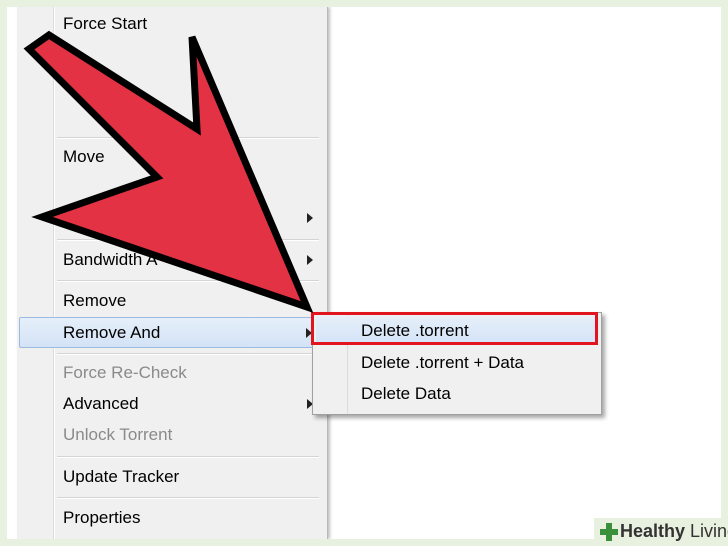 This screenshot has width=728, height=546. I want to click on watermark-brand-rest: Living, so click(709, 531).